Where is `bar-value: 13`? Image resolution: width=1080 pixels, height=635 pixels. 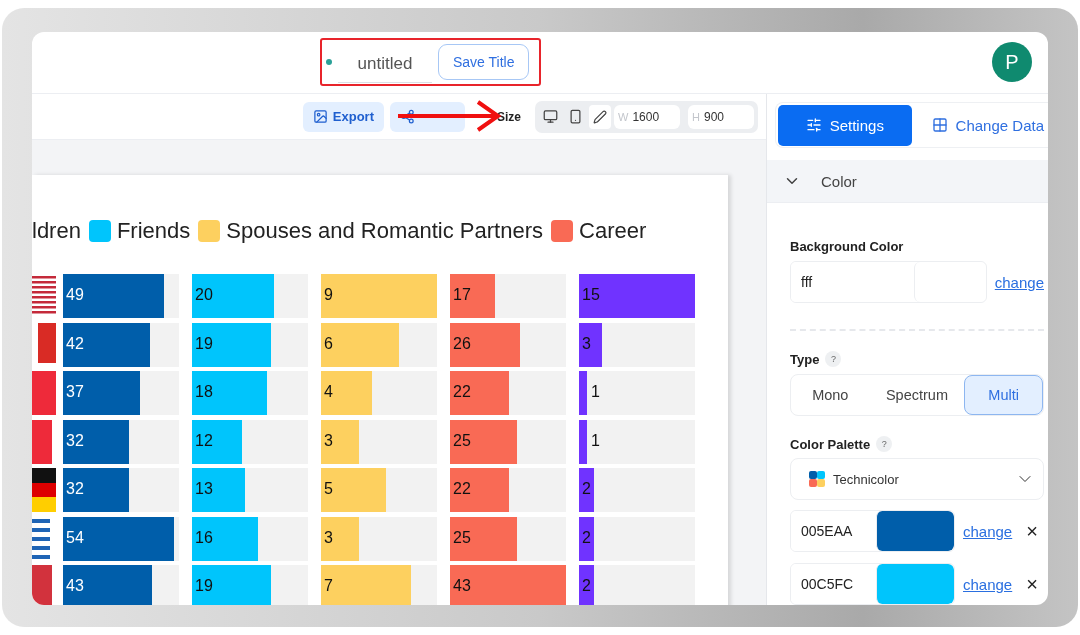
bar-value: 13 is located at coordinates (204, 489).